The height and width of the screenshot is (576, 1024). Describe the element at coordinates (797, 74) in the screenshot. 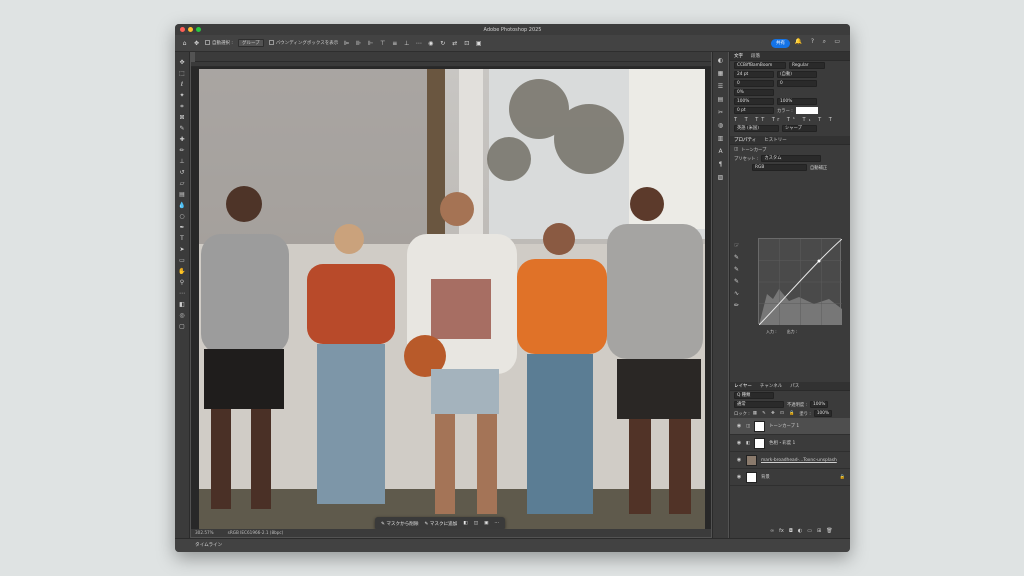

I see `leading-field: (自動)` at that location.